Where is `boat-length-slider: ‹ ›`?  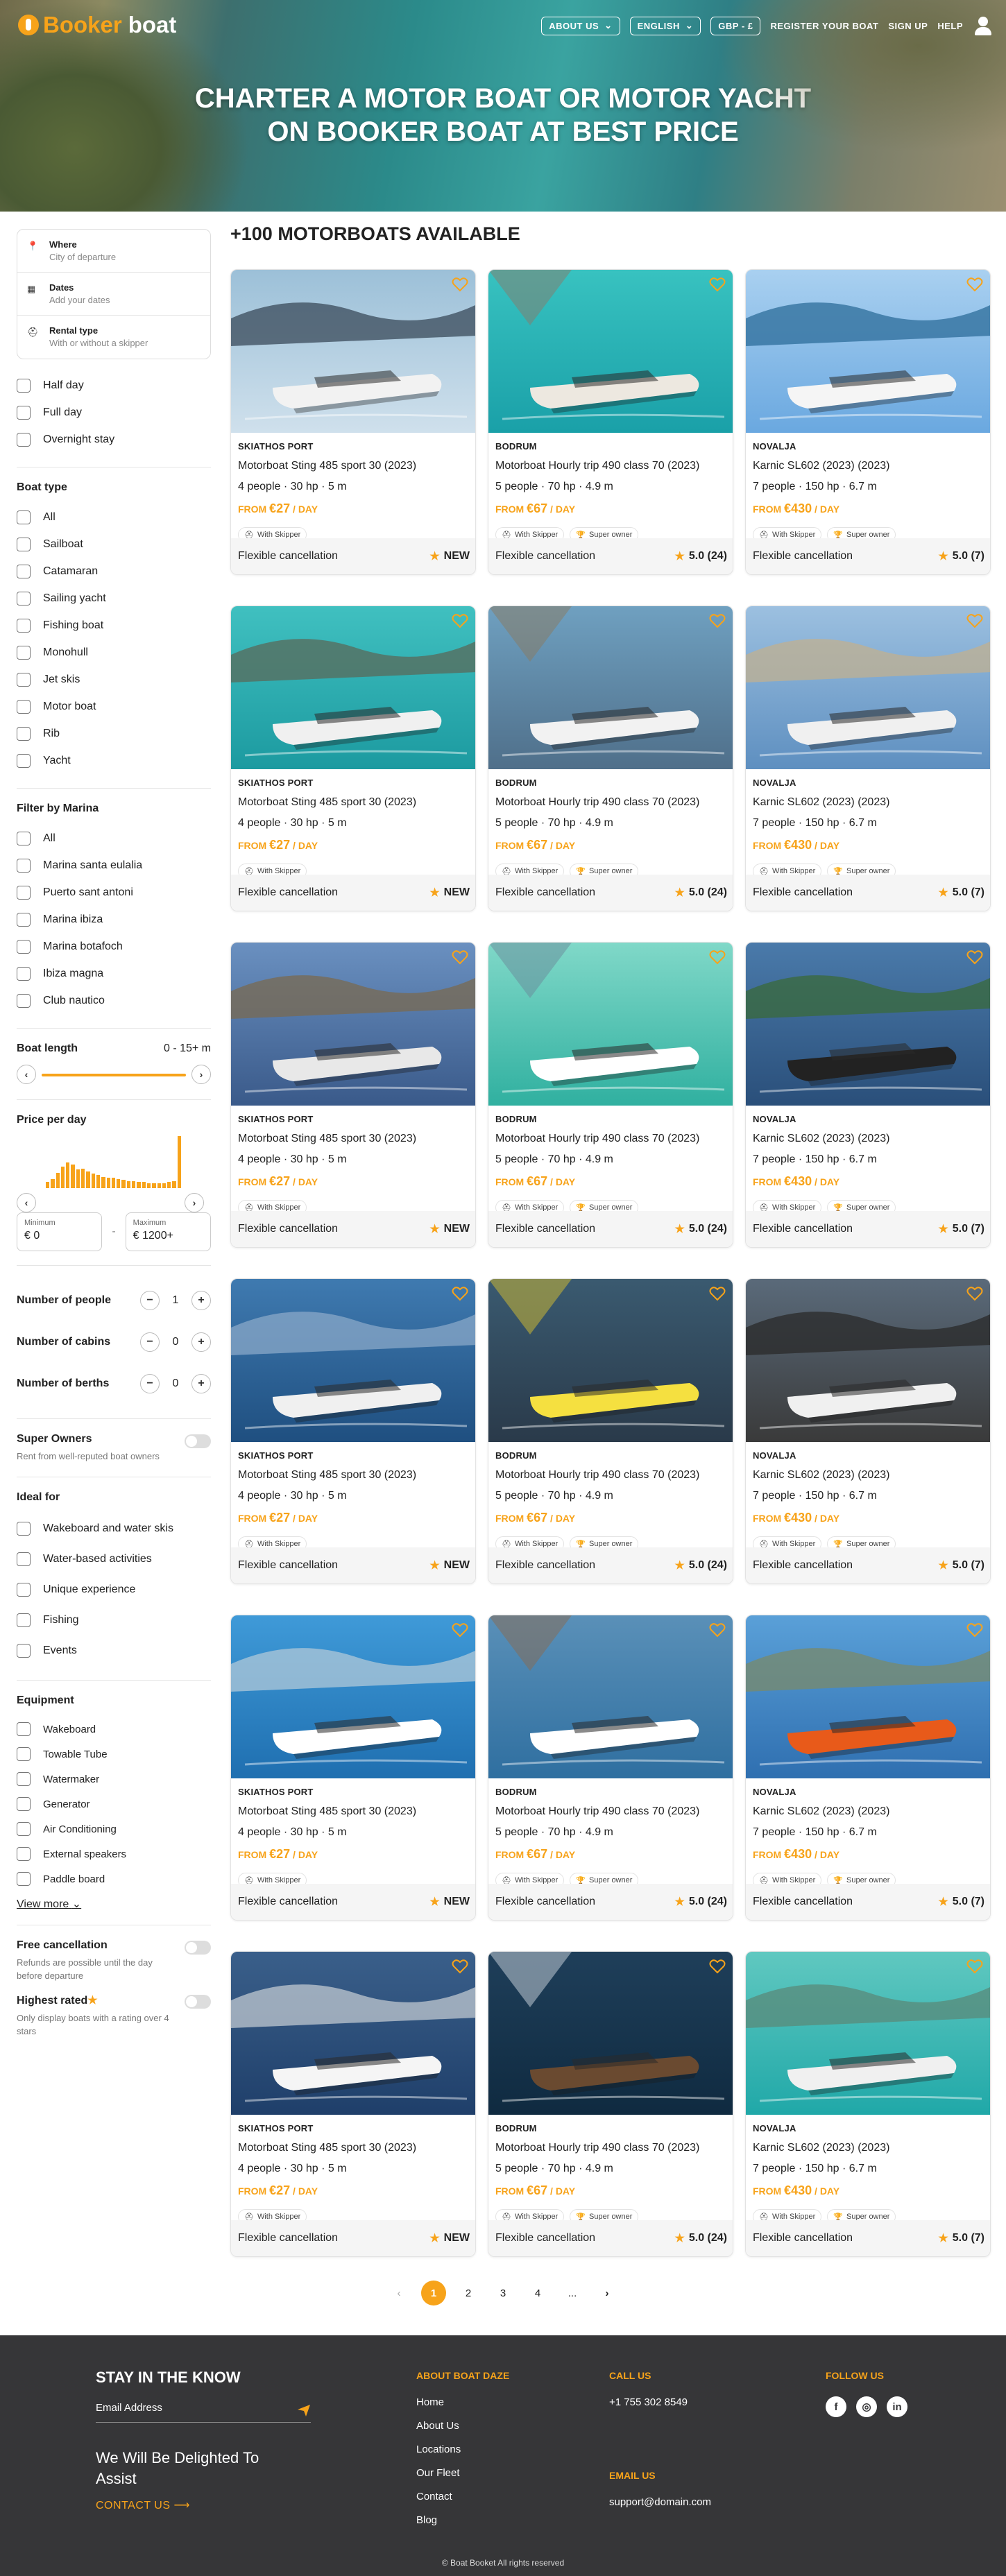 boat-length-slider: ‹ › is located at coordinates (114, 1075).